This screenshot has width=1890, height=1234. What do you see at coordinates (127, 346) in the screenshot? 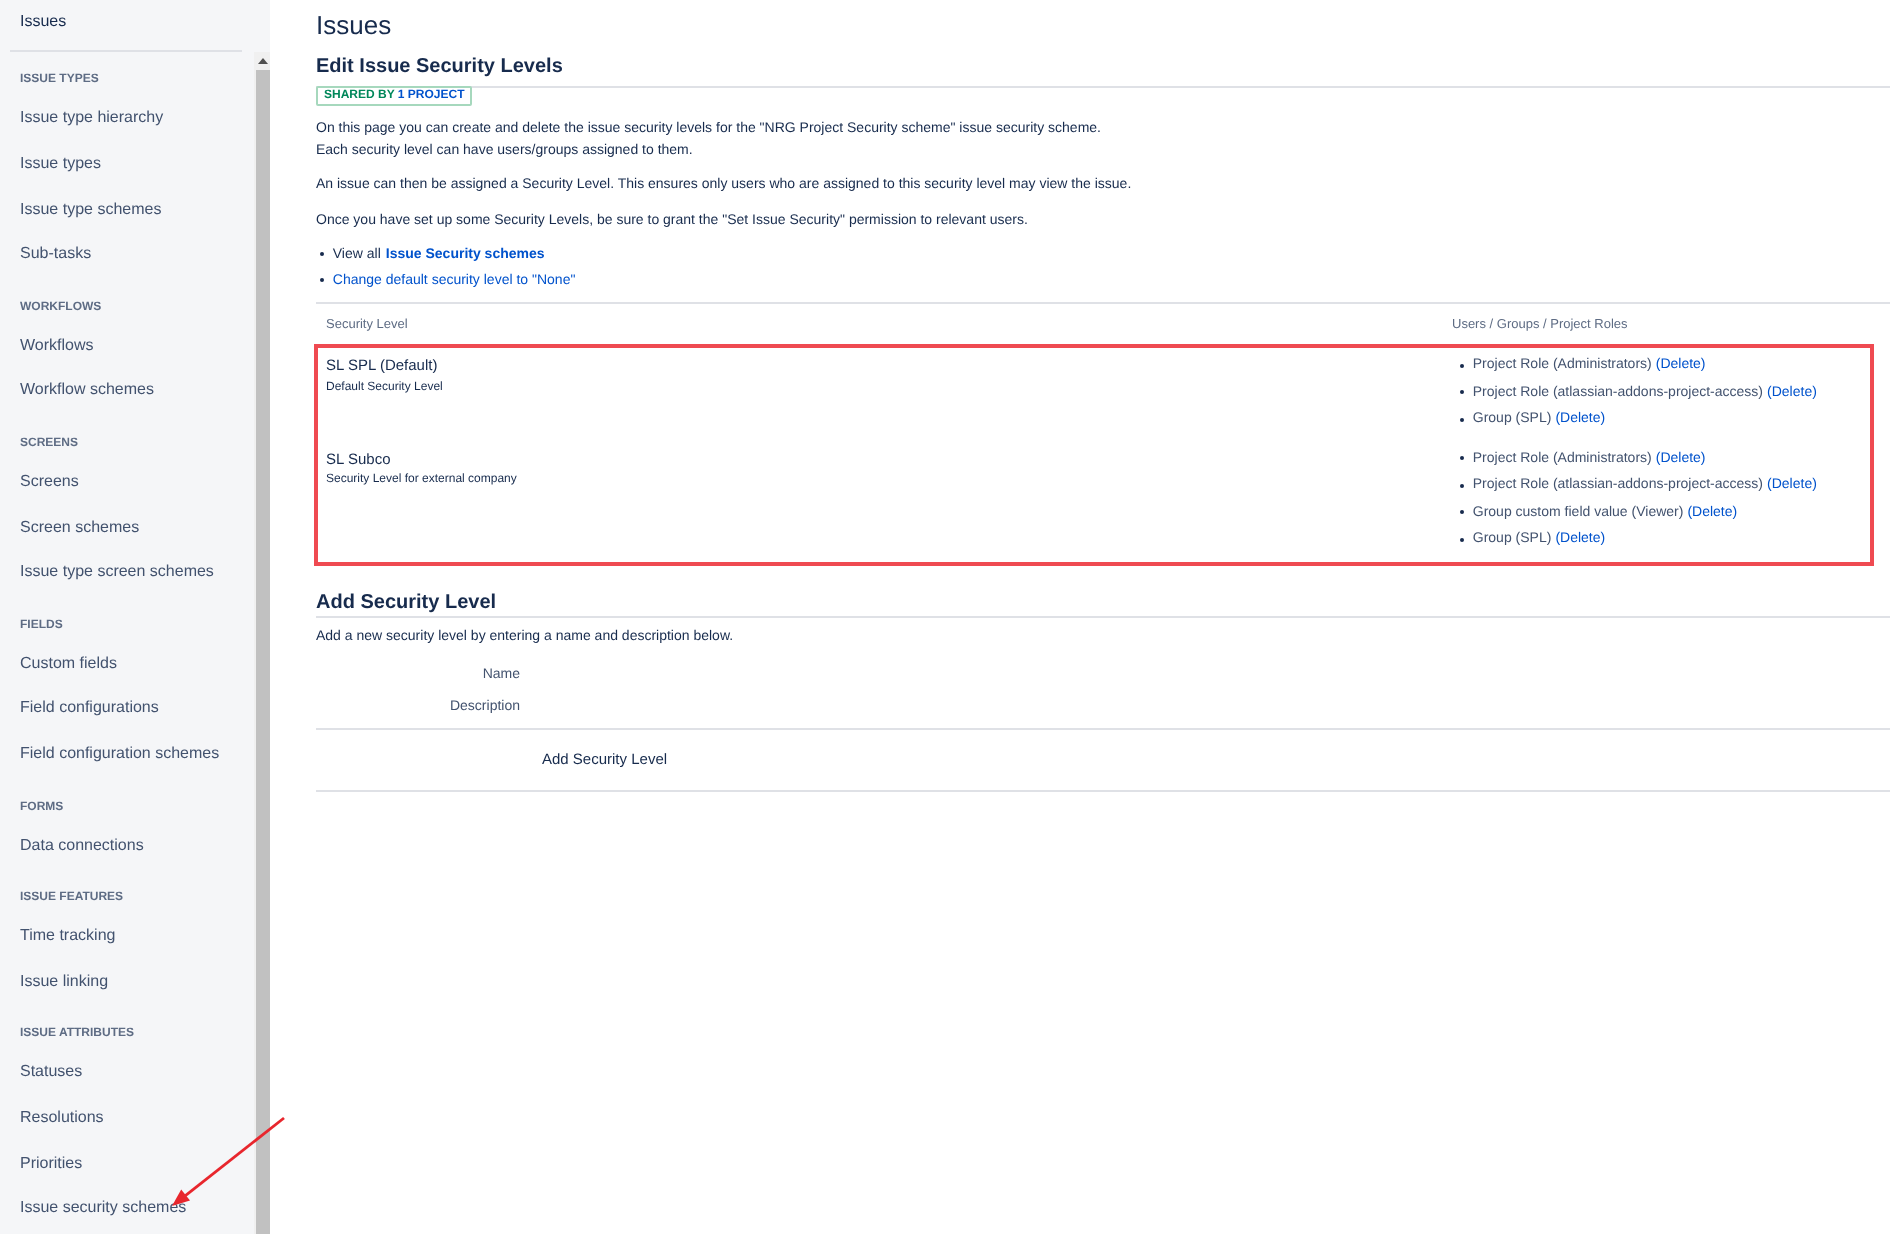
I see `sidebar-item: Workflows` at bounding box center [127, 346].